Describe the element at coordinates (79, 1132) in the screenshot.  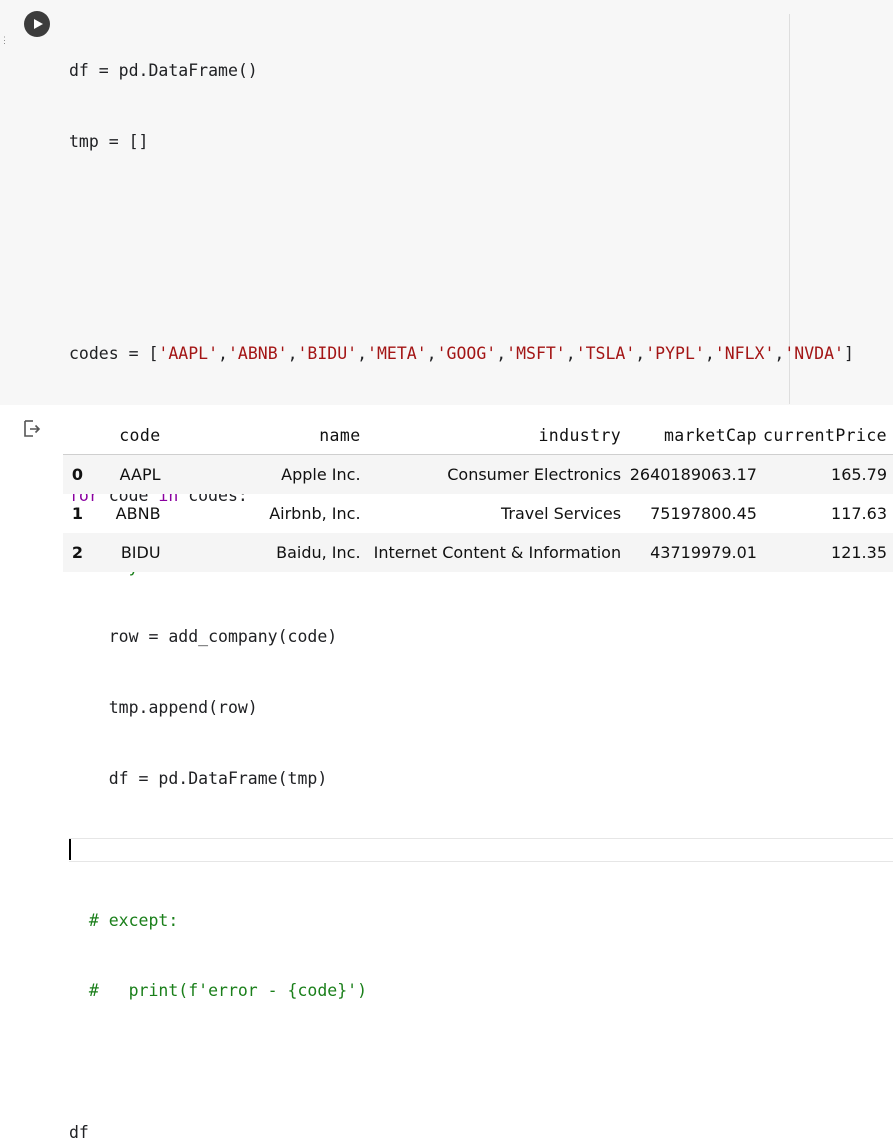
I see `code-line: df` at that location.